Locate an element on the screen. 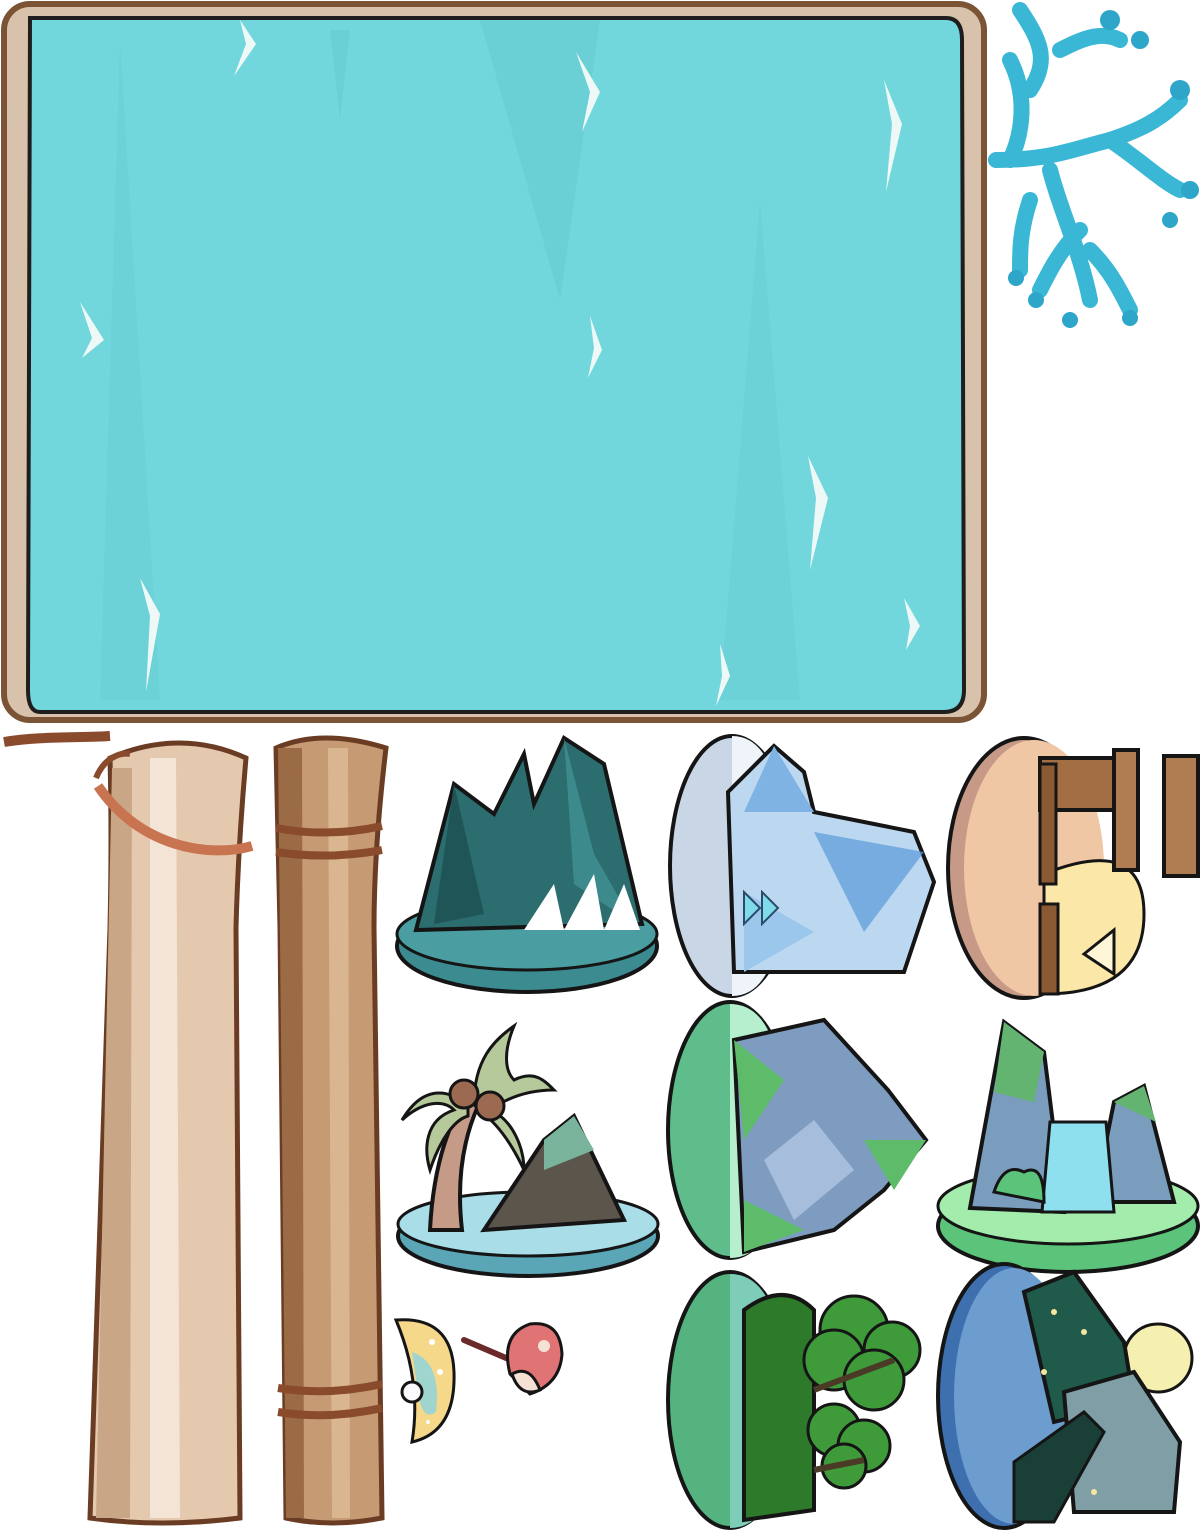 The height and width of the screenshot is (1536, 1204). island-forest is located at coordinates (799, 1401).